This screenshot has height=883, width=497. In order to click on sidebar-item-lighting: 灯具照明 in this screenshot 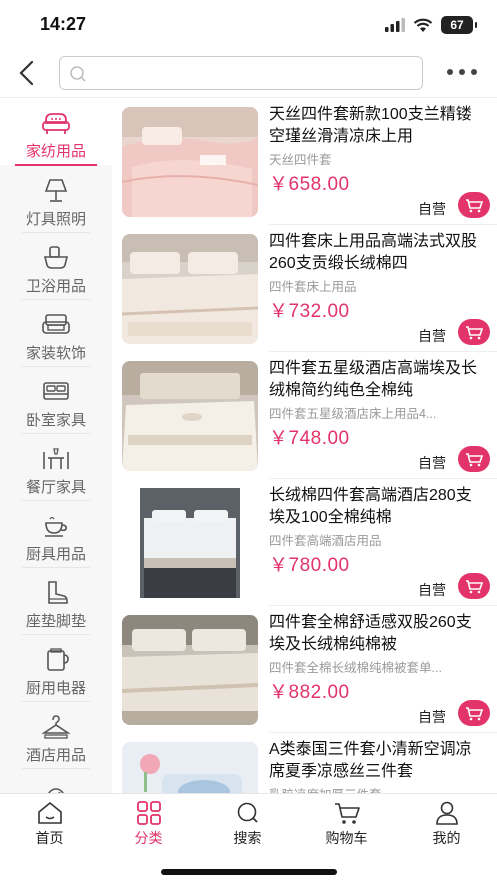, I will do `click(56, 199)`.